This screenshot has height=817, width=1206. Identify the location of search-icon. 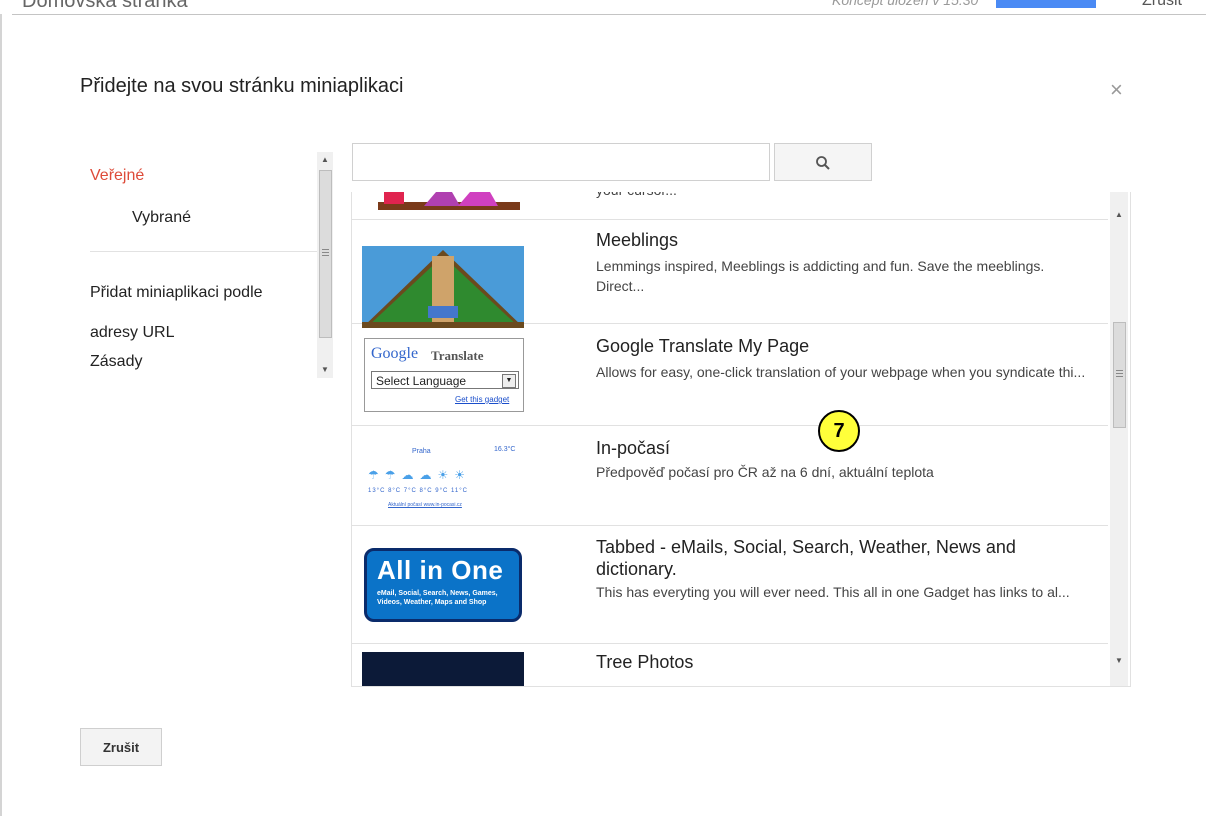
(823, 163).